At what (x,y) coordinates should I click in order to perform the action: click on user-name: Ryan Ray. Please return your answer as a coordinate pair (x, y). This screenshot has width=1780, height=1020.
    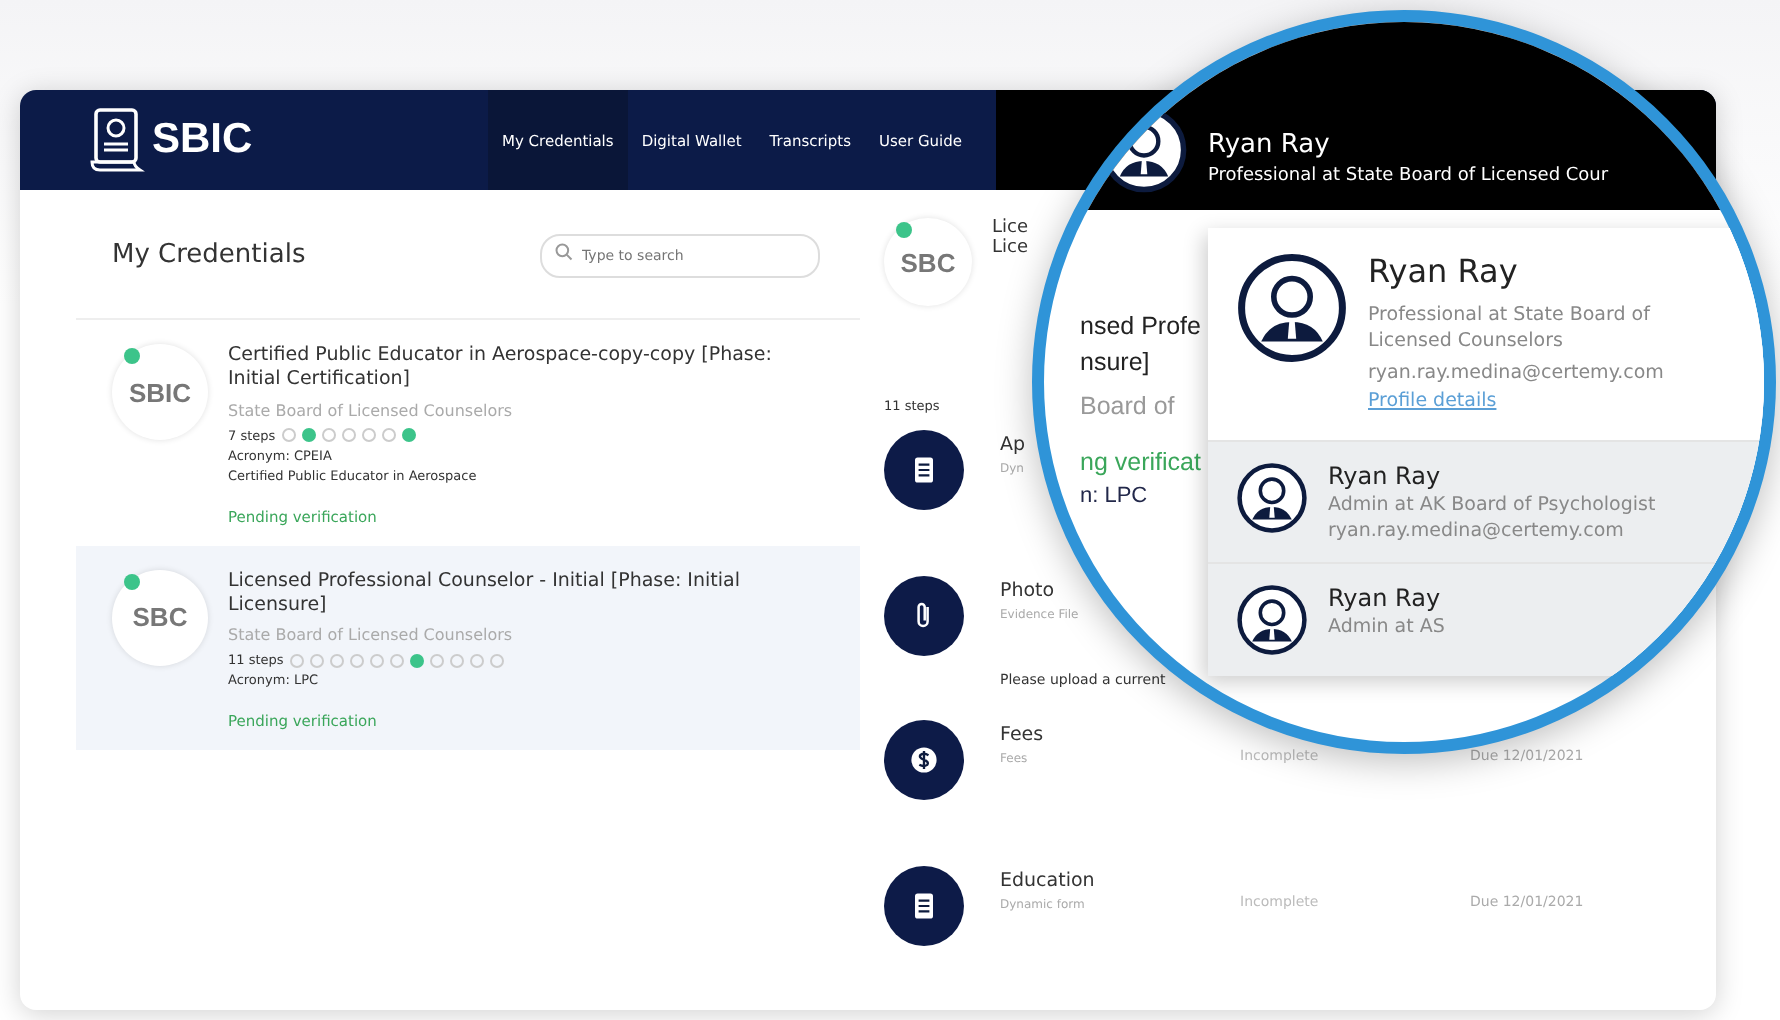
    Looking at the image, I should click on (1270, 145).